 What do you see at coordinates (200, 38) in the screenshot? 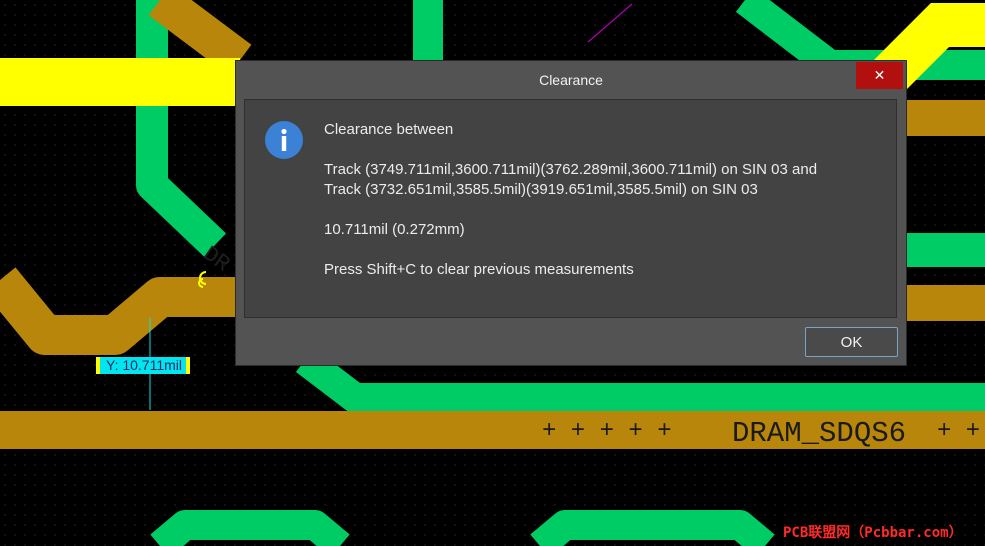
I see `gold-track-top-diag` at bounding box center [200, 38].